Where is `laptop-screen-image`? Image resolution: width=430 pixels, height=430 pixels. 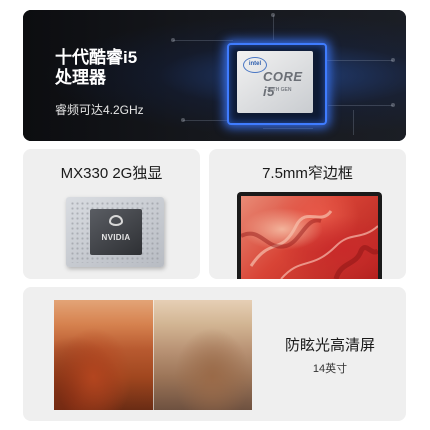 laptop-screen-image is located at coordinates (309, 235).